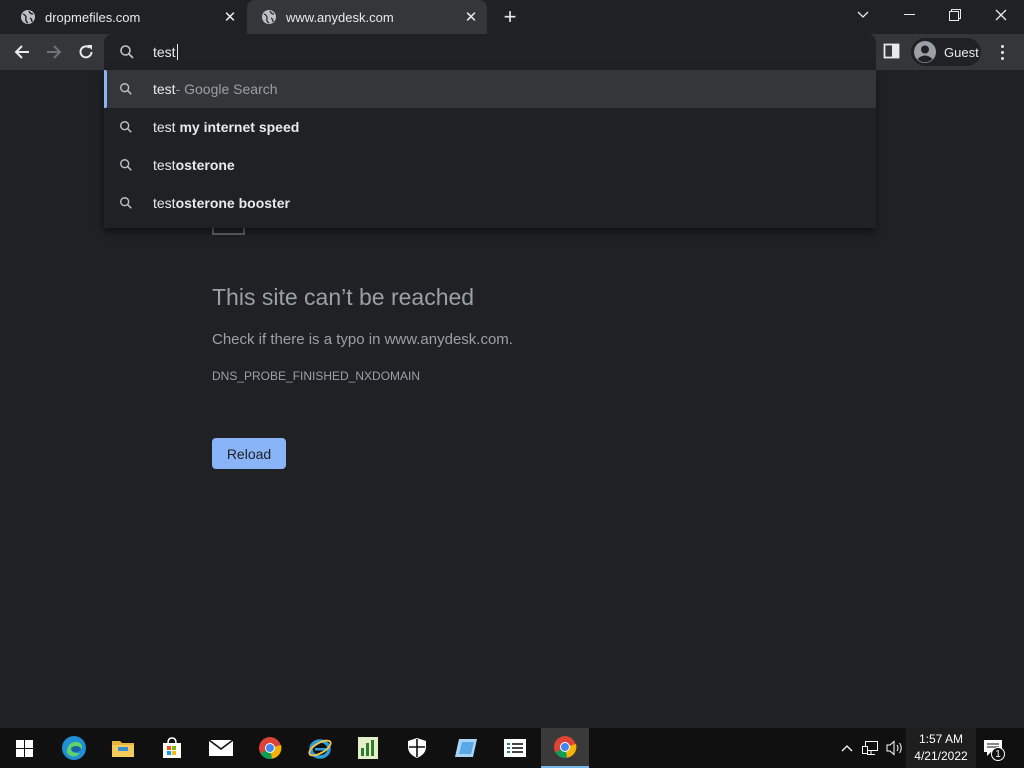  I want to click on profile-name: Guest, so click(961, 52).